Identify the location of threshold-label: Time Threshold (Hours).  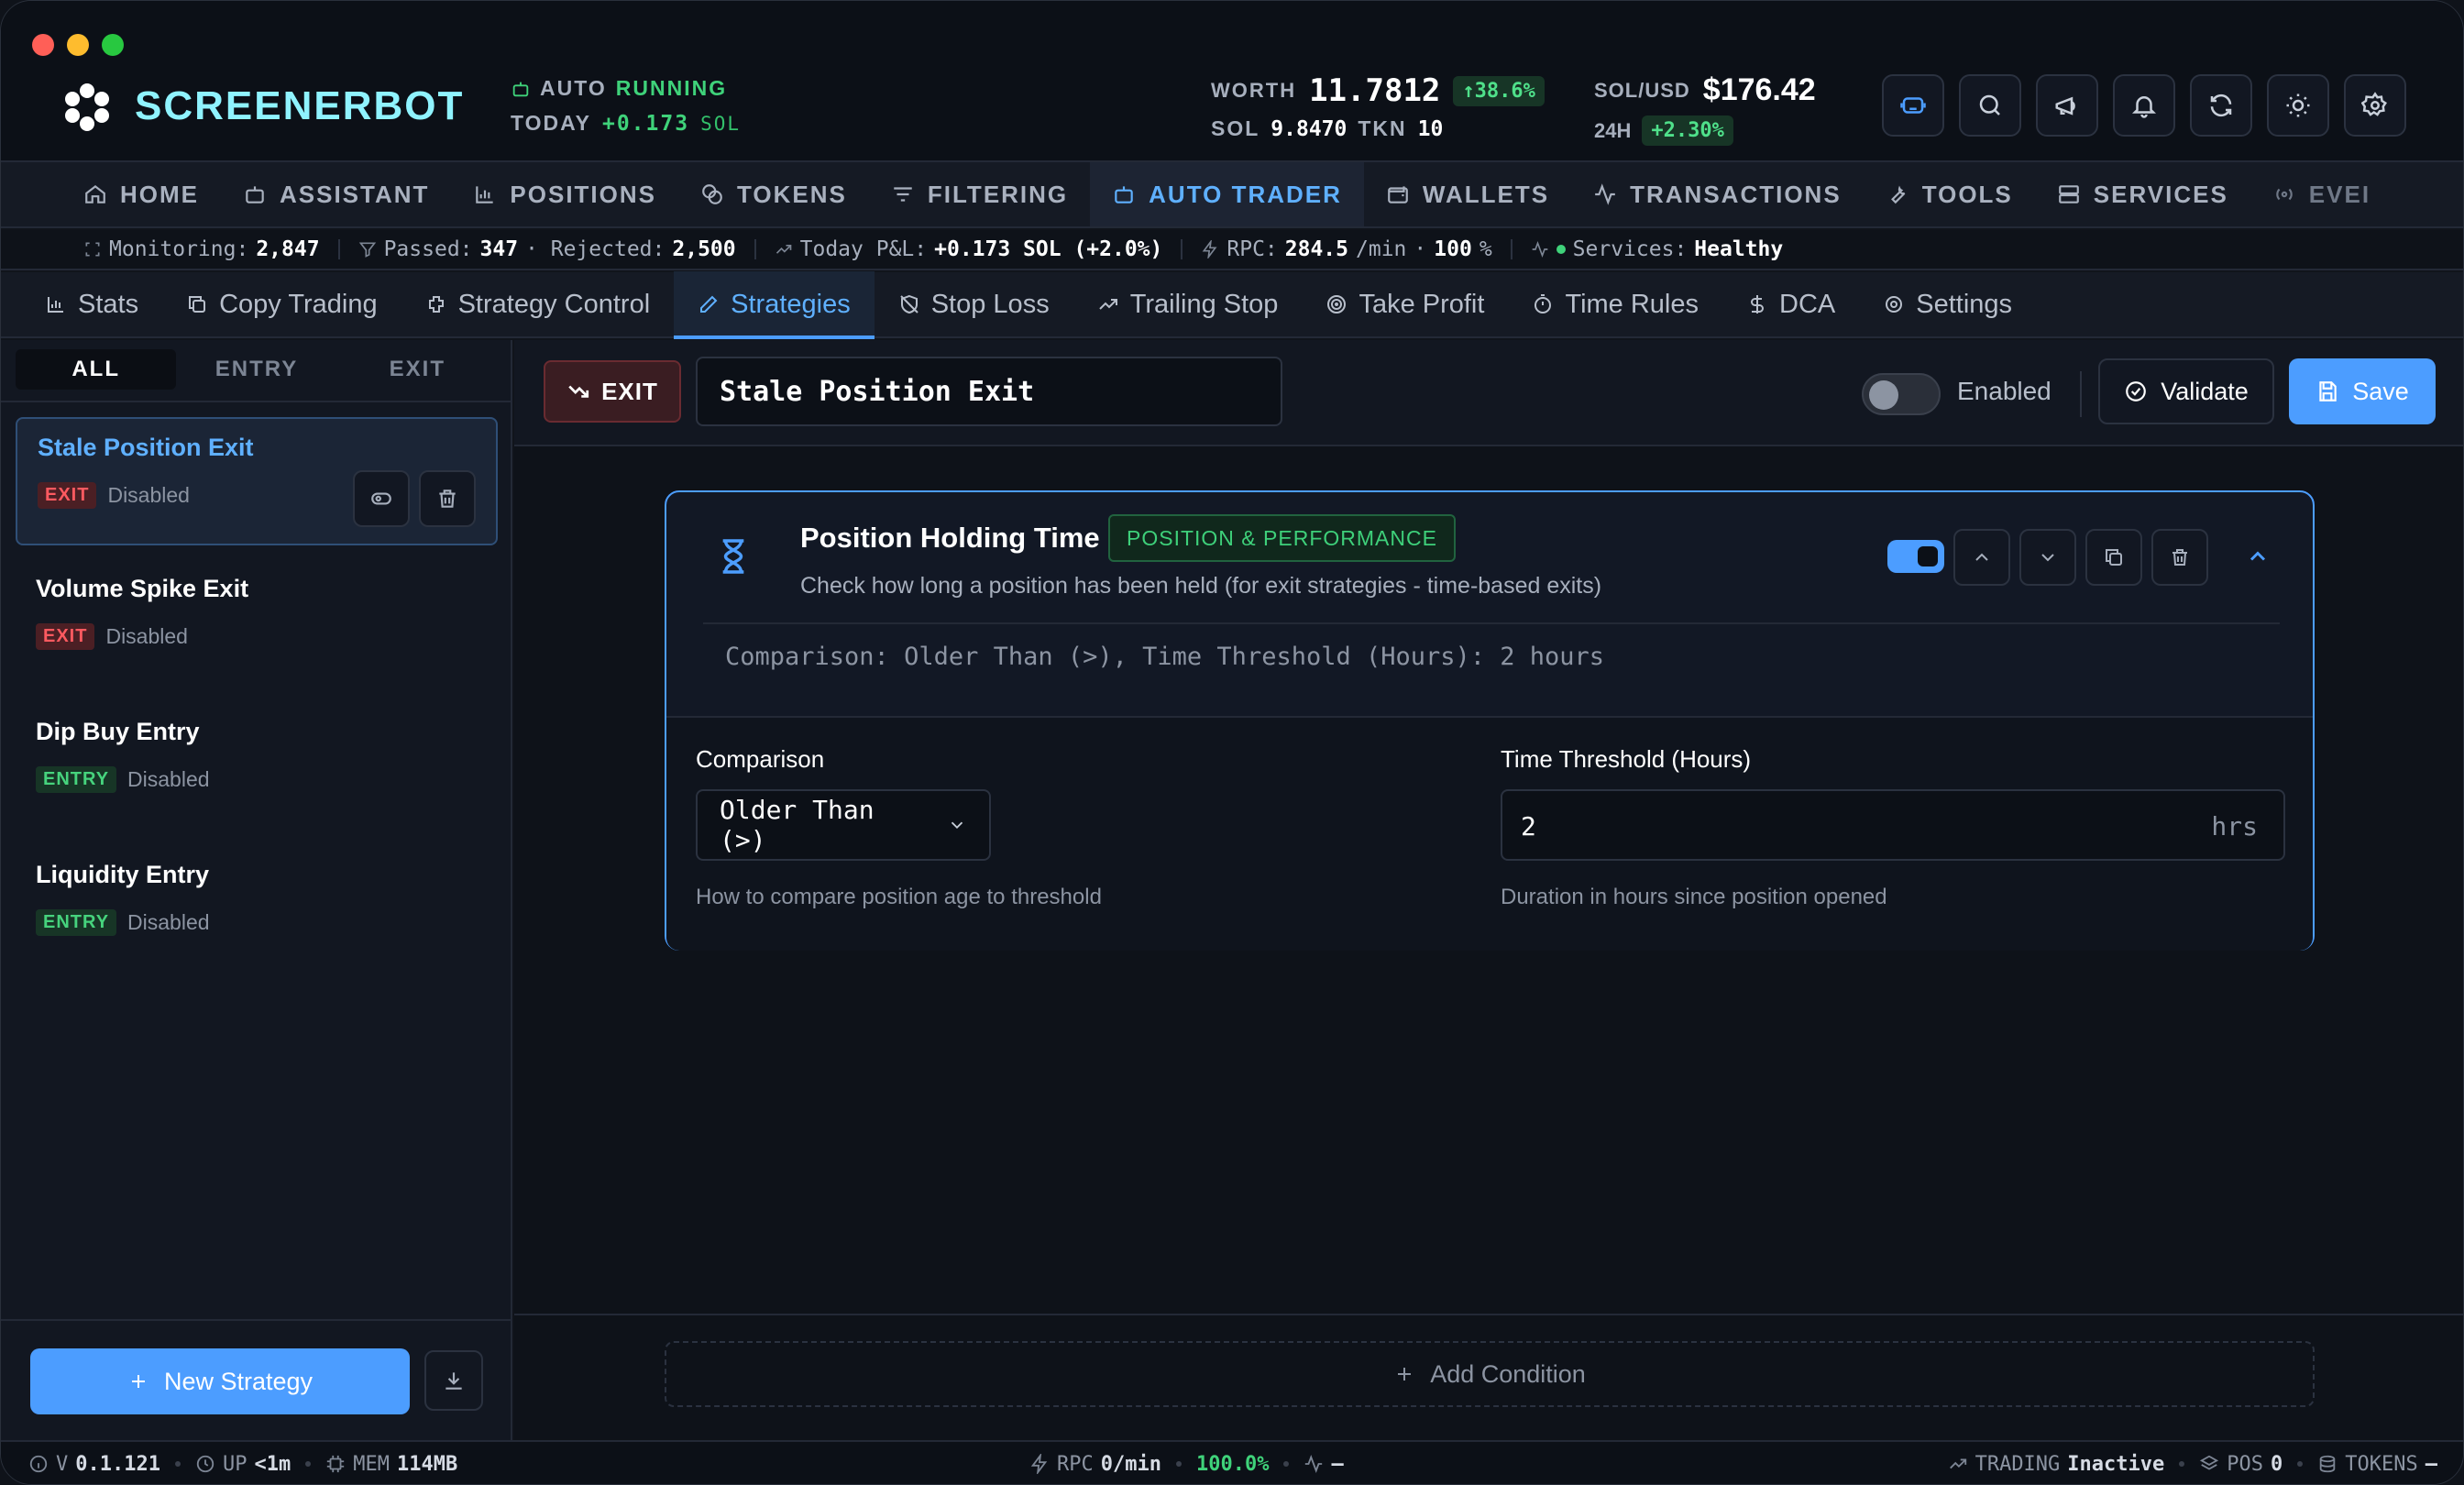
(1626, 759).